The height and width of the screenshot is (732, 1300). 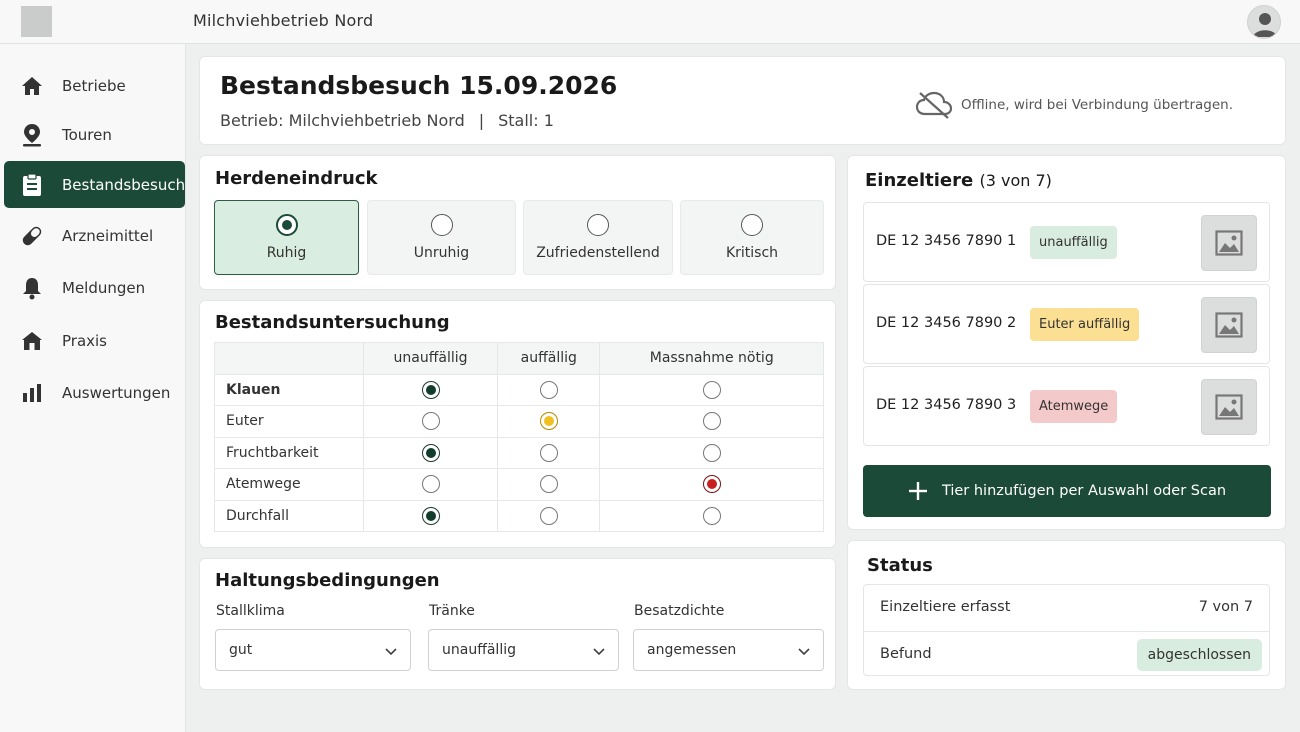 I want to click on list-item: DE 12 3456 7890 2 Euter auffällig, so click(x=1066, y=324).